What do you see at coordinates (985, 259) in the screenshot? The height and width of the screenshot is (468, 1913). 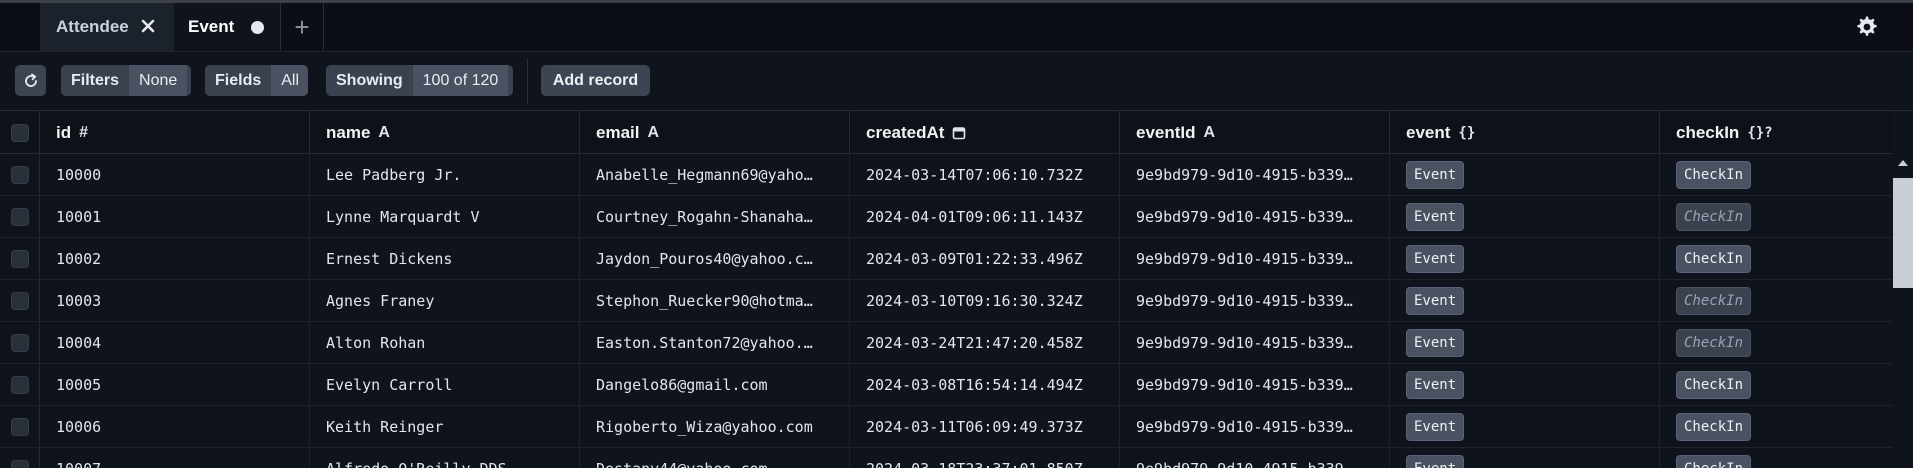 I see `cell-createdat: 2024-03-09T01:22:33.496Z` at bounding box center [985, 259].